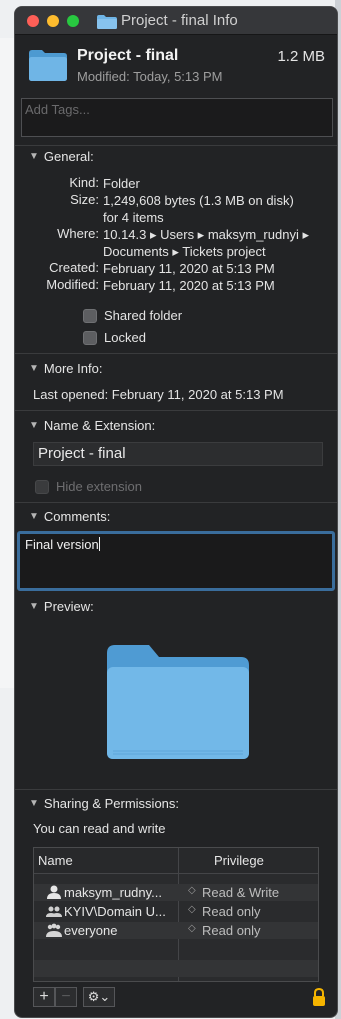 The width and height of the screenshot is (341, 1019). Describe the element at coordinates (176, 561) in the screenshot. I see `comments-textarea: Final version` at that location.